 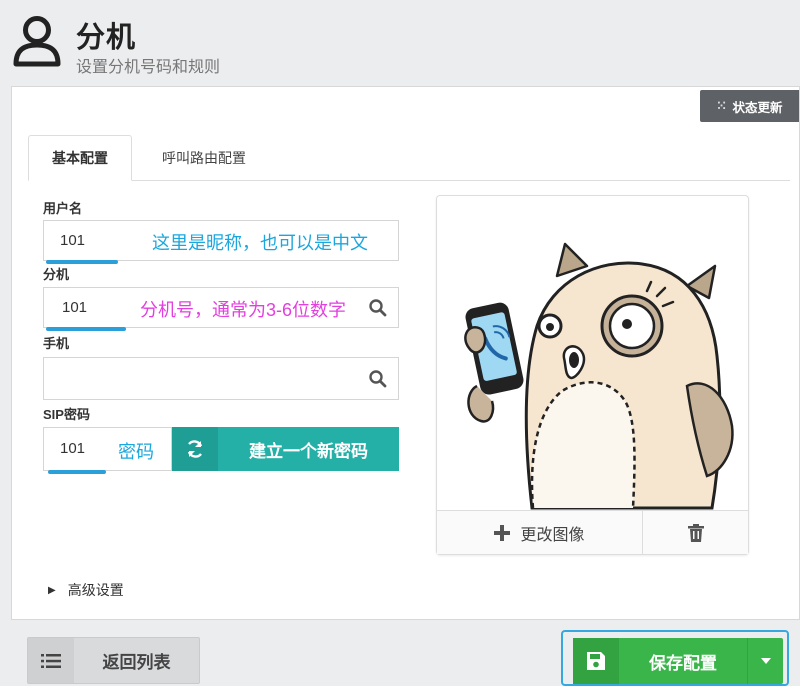 I want to click on extension-hint: 分机号，通常为3-6位数字, so click(x=243, y=310).